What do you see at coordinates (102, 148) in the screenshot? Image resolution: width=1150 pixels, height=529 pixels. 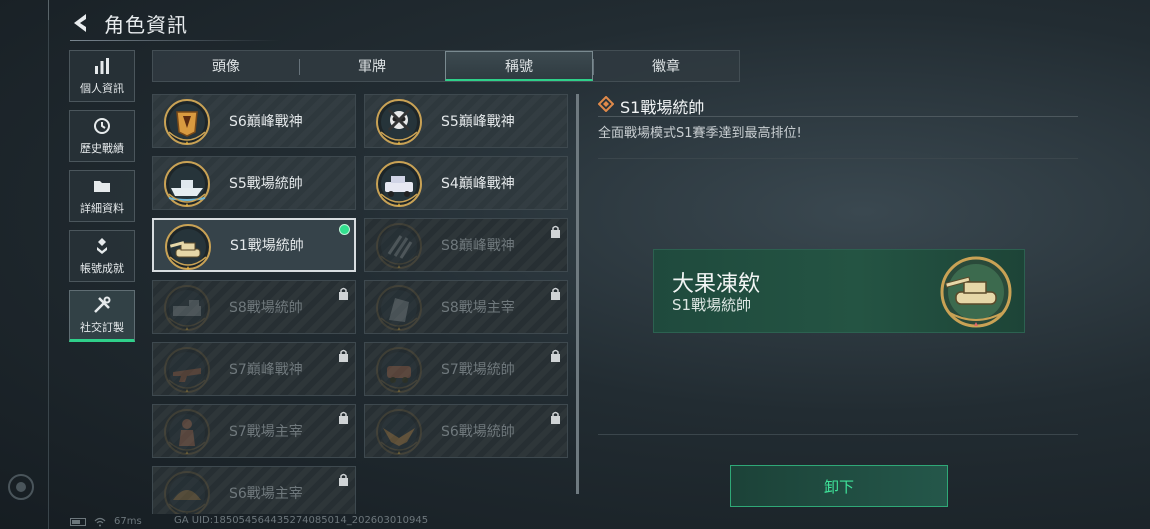 I see `nav-item-label: 歷史戰績` at bounding box center [102, 148].